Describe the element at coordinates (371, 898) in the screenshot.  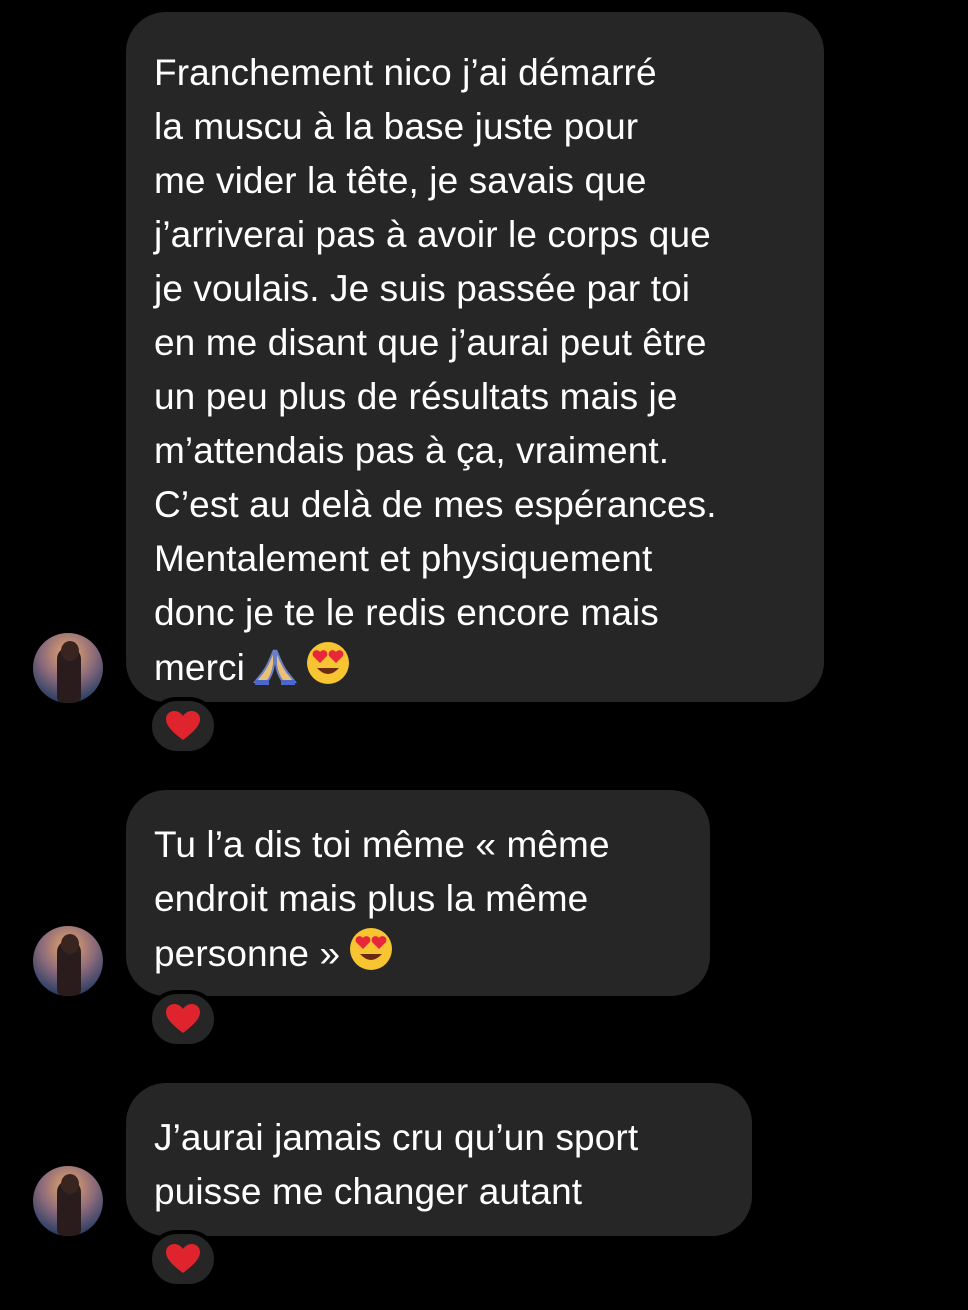
I see `message-text-line: endroit mais plus la même` at that location.